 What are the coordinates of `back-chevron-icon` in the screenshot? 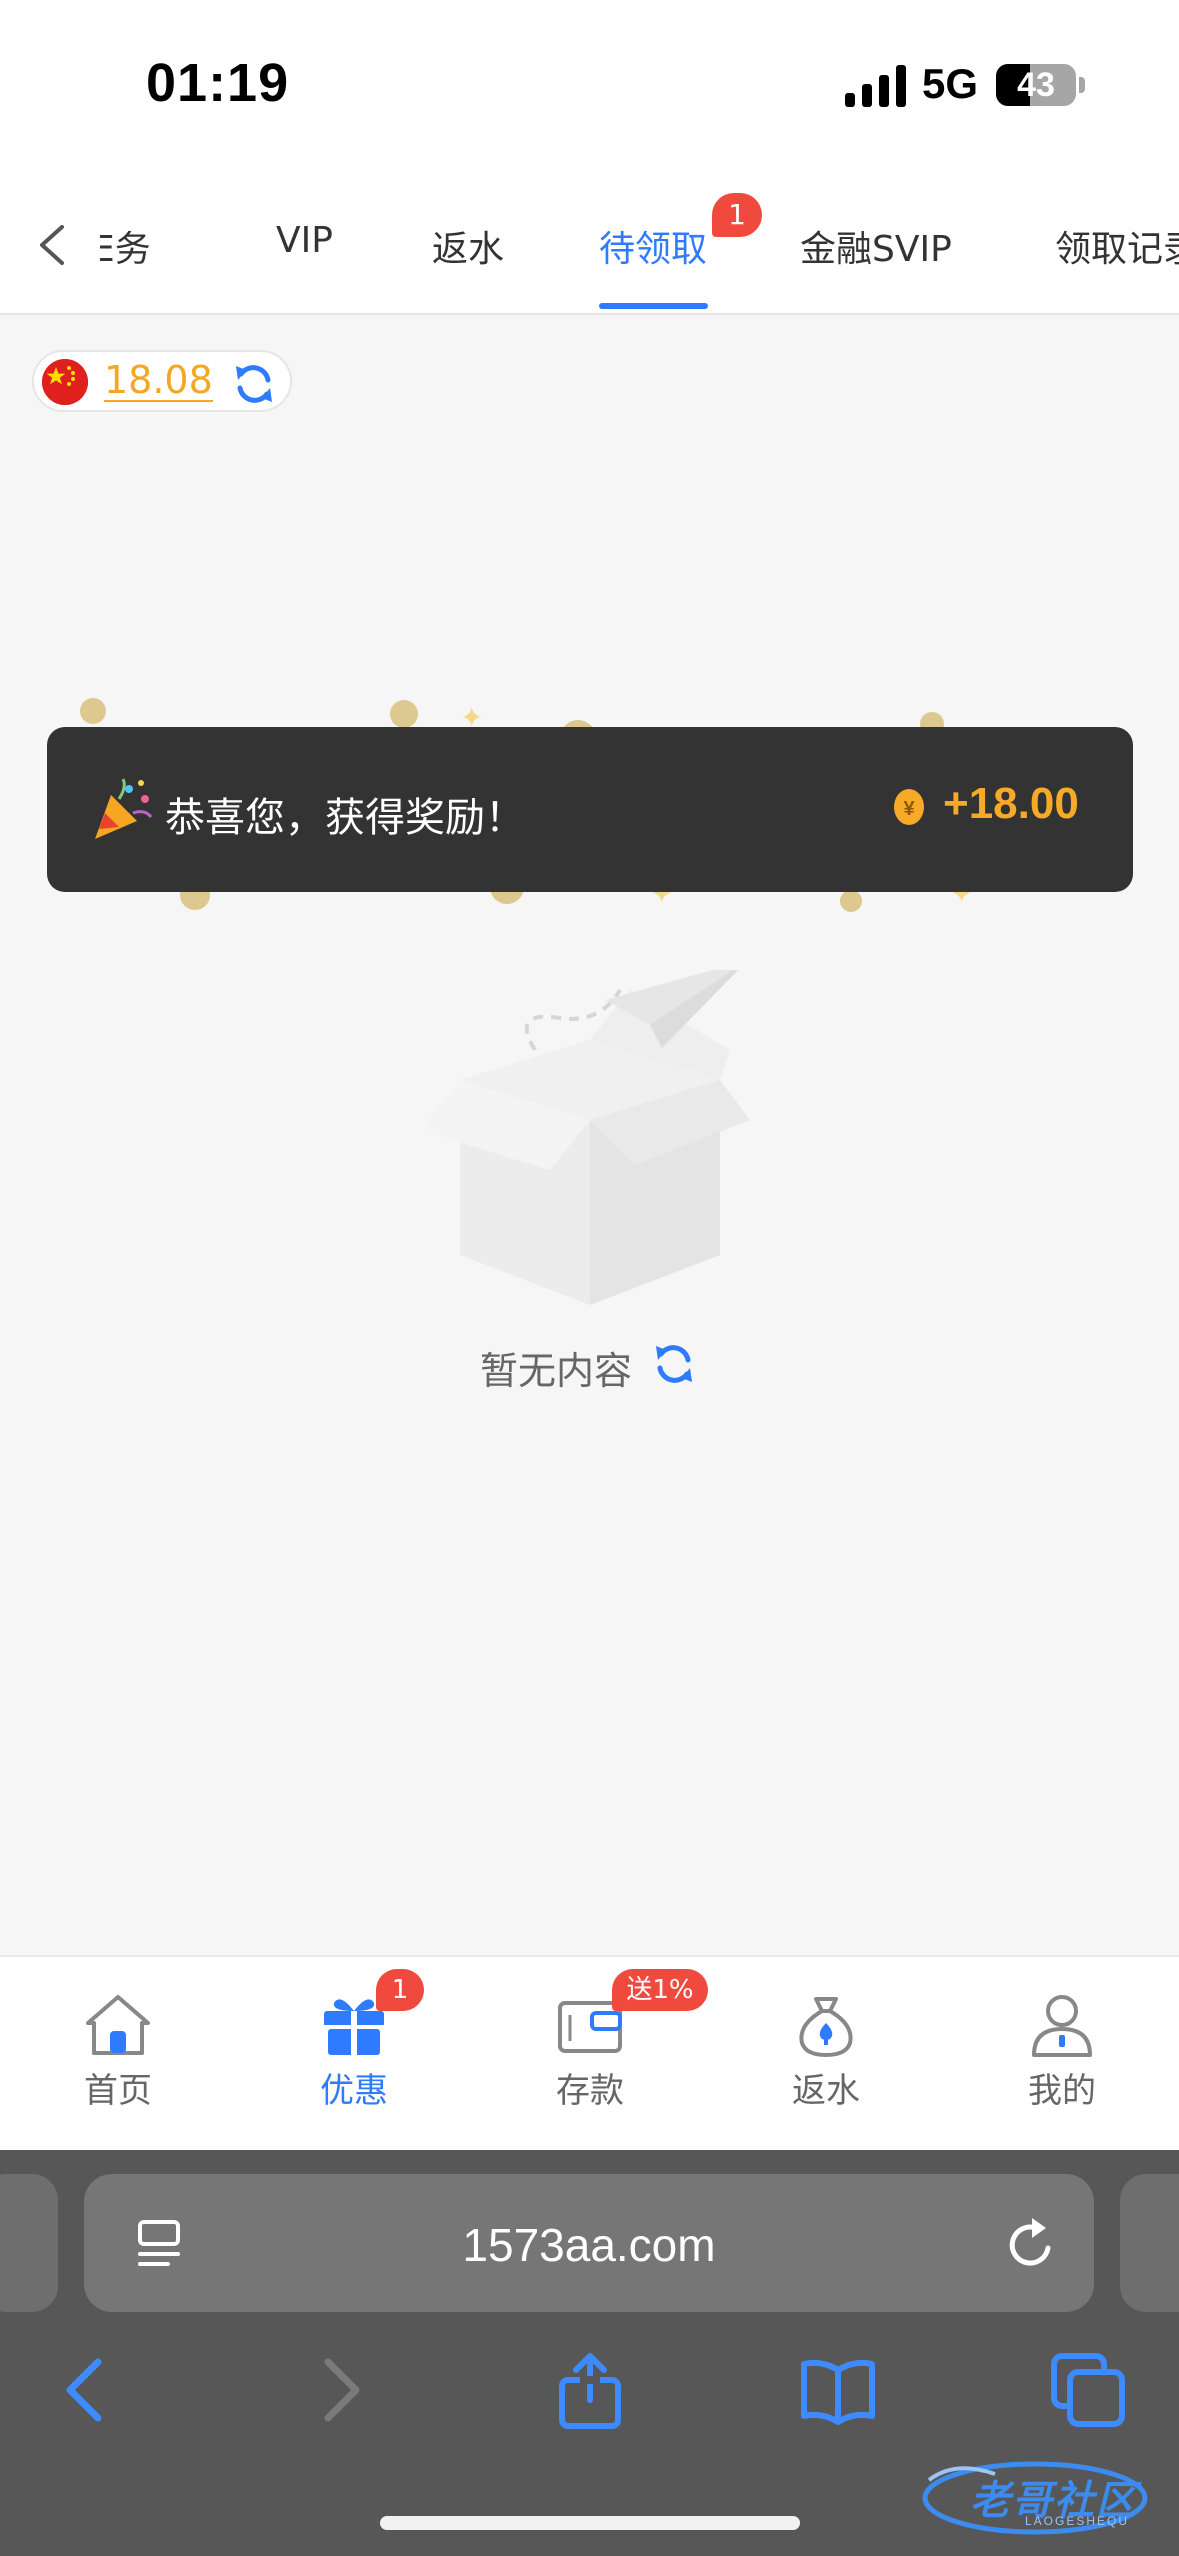 It's located at (52, 245).